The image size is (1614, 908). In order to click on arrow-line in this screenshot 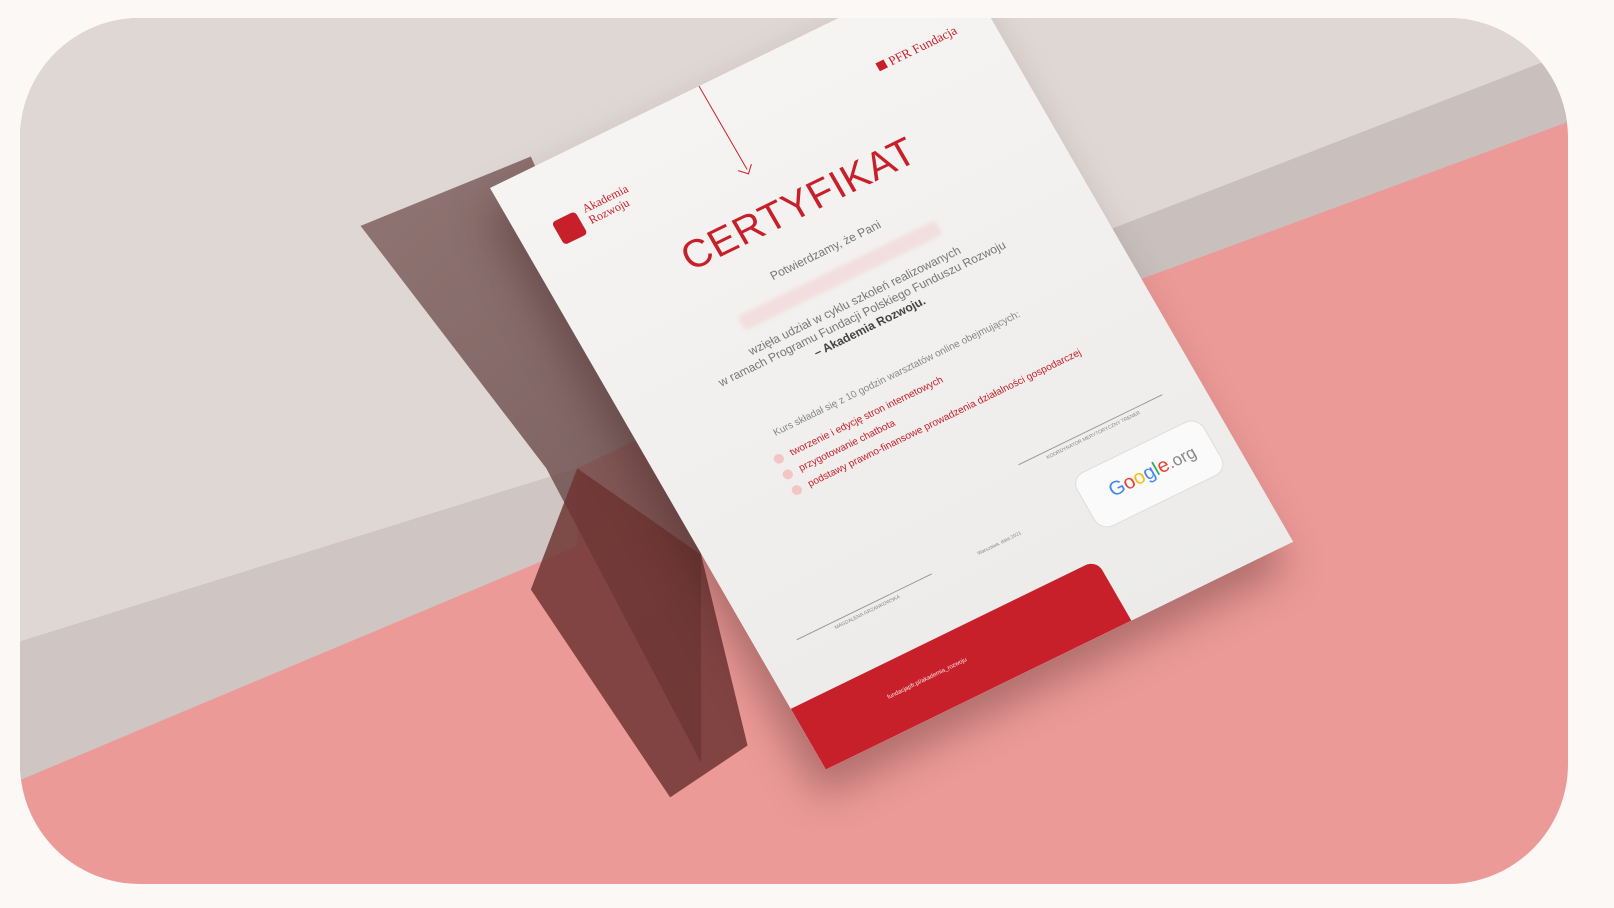, I will do `click(723, 127)`.